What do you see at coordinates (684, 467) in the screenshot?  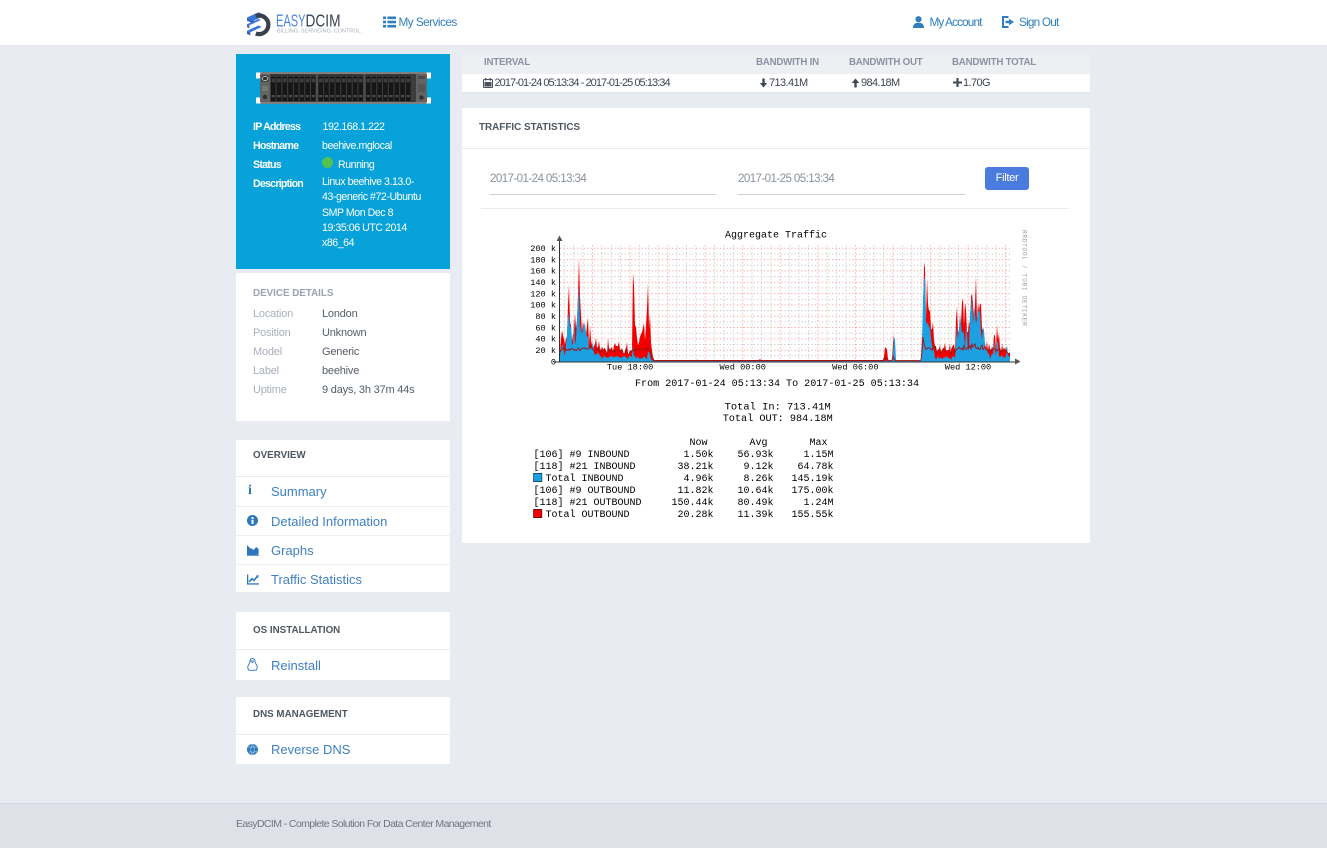 I see `svg-text:[118] #21 INBOUND 38.21k: [118] #21 INBOUND 38.21k 9.12k 64.78k` at bounding box center [684, 467].